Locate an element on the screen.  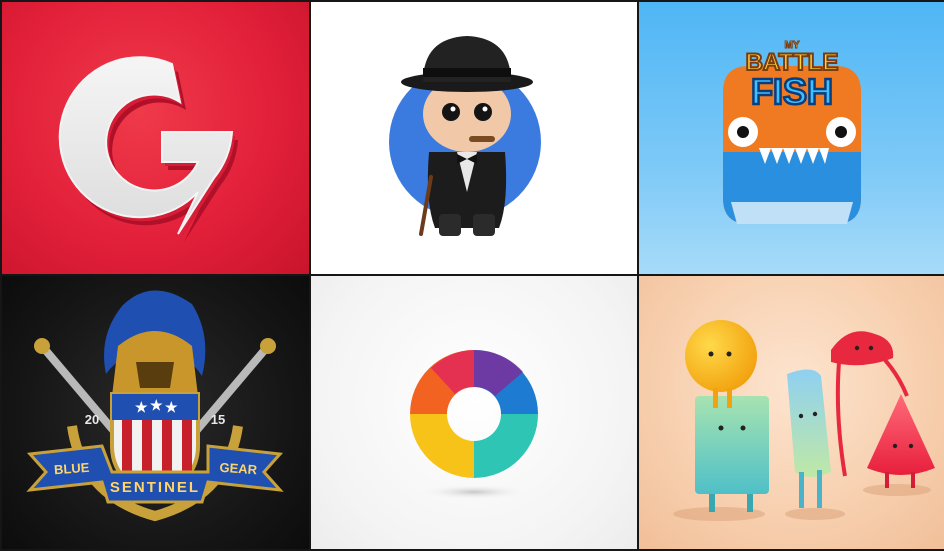
g-logo-icon is located at coordinates (148, 149).